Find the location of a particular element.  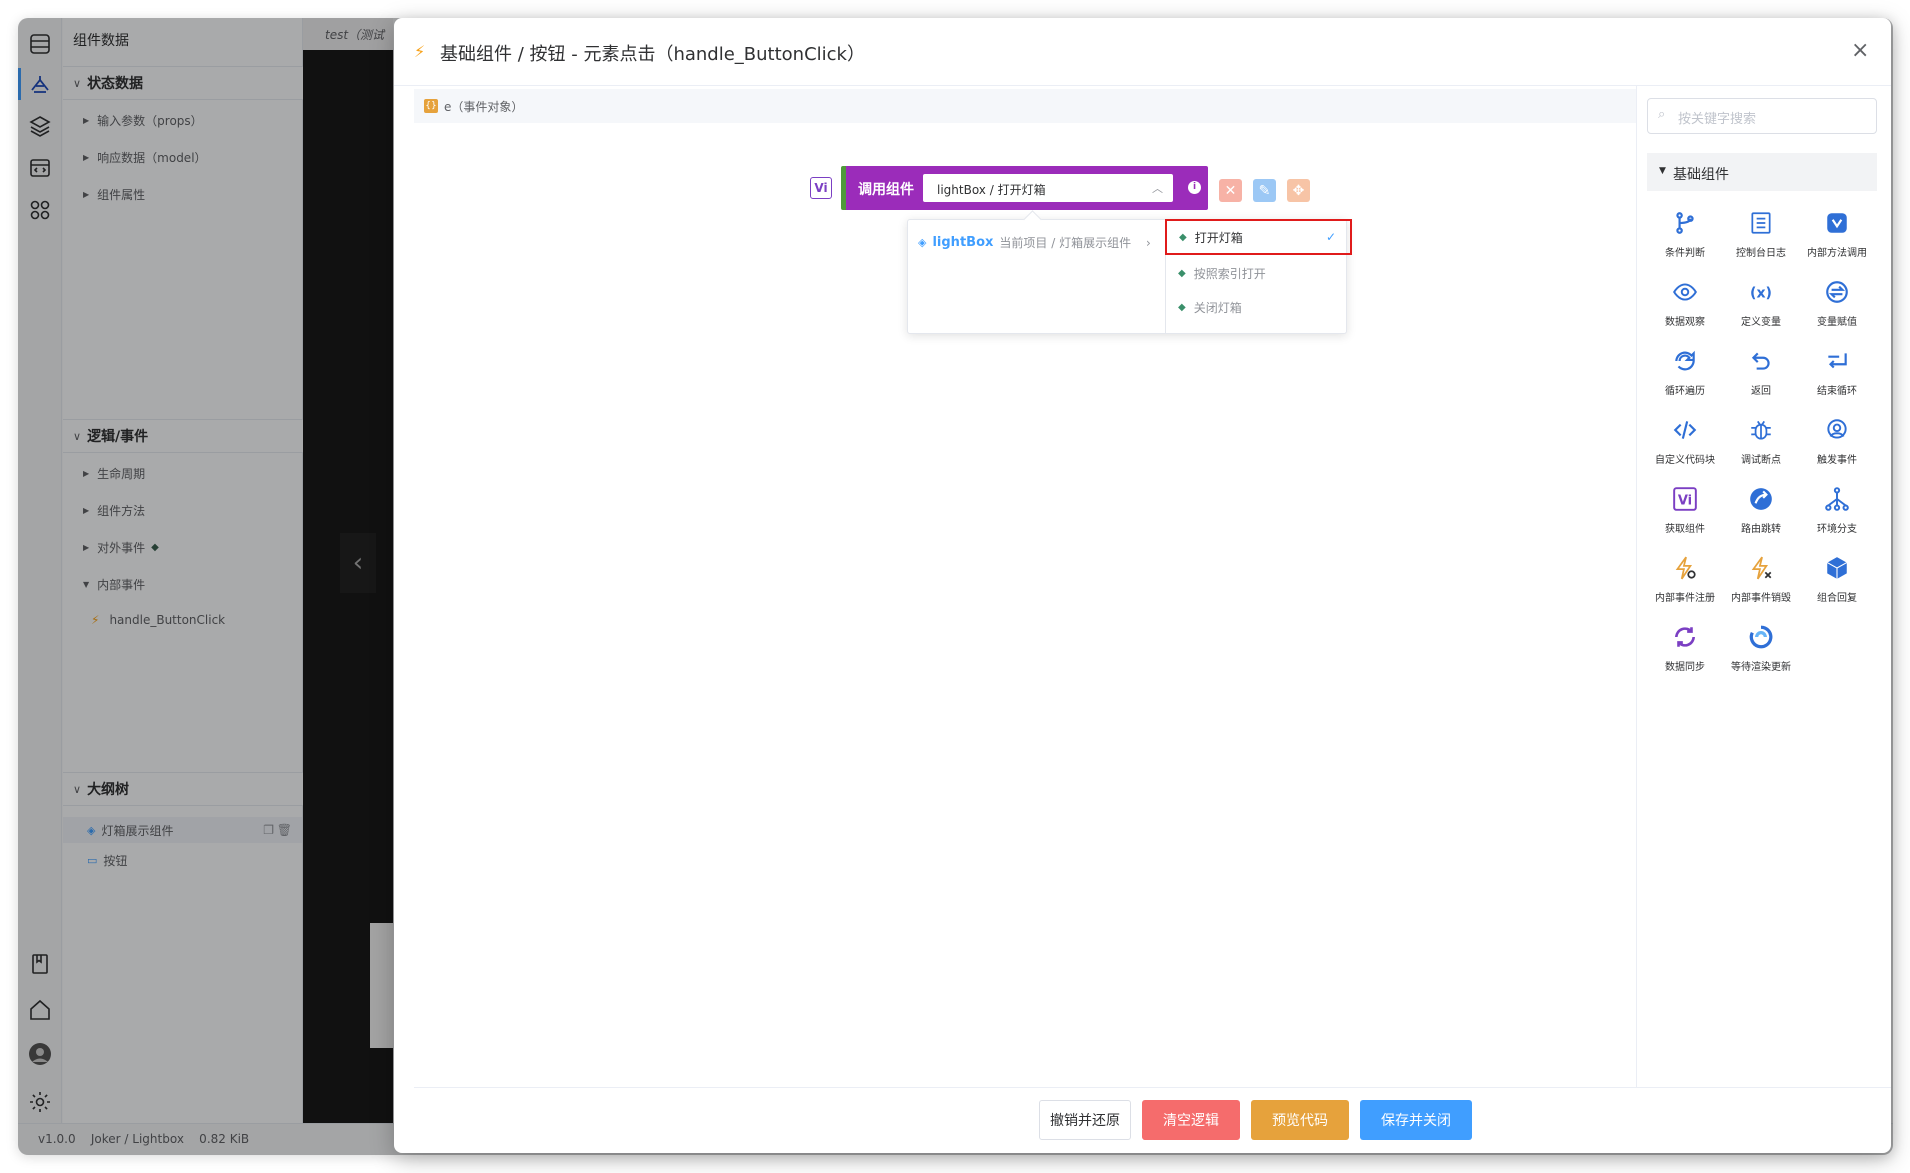

tool-route: 路由跳转 is located at coordinates (1761, 510).